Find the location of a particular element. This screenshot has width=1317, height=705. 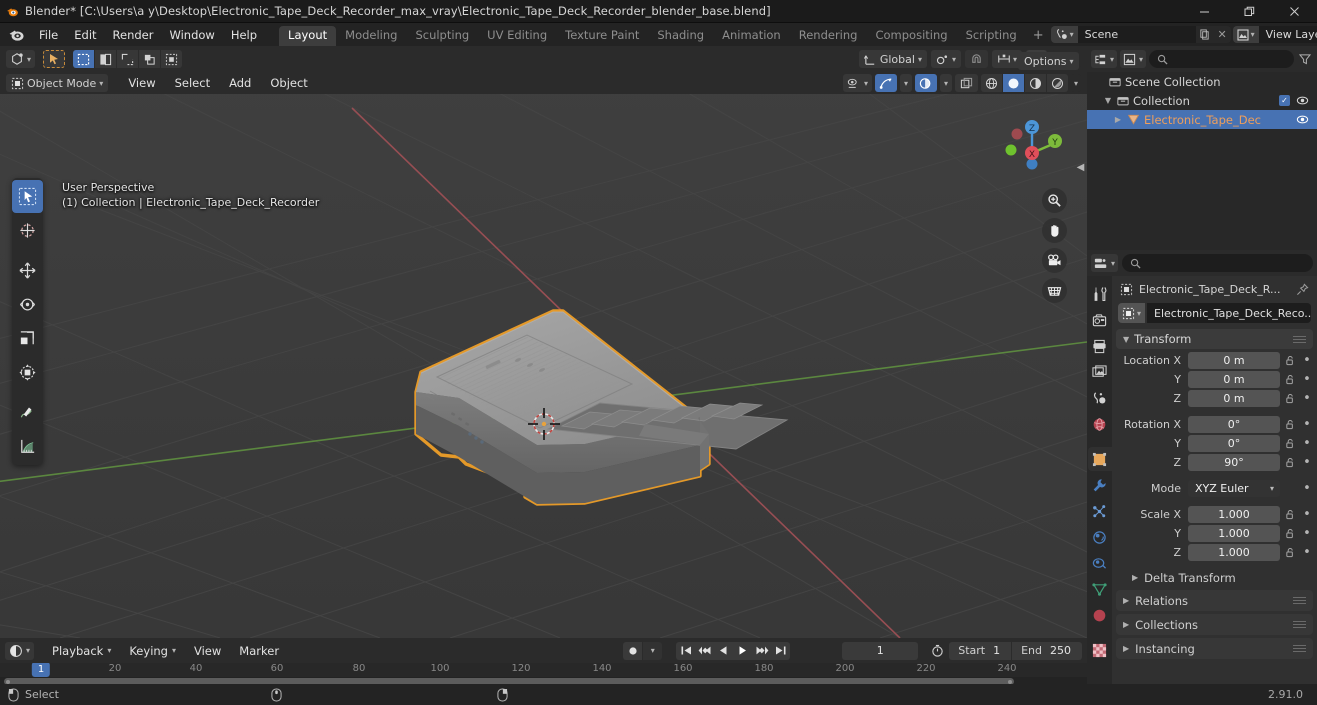

tab-uv-editing: UV Editing is located at coordinates (517, 36).